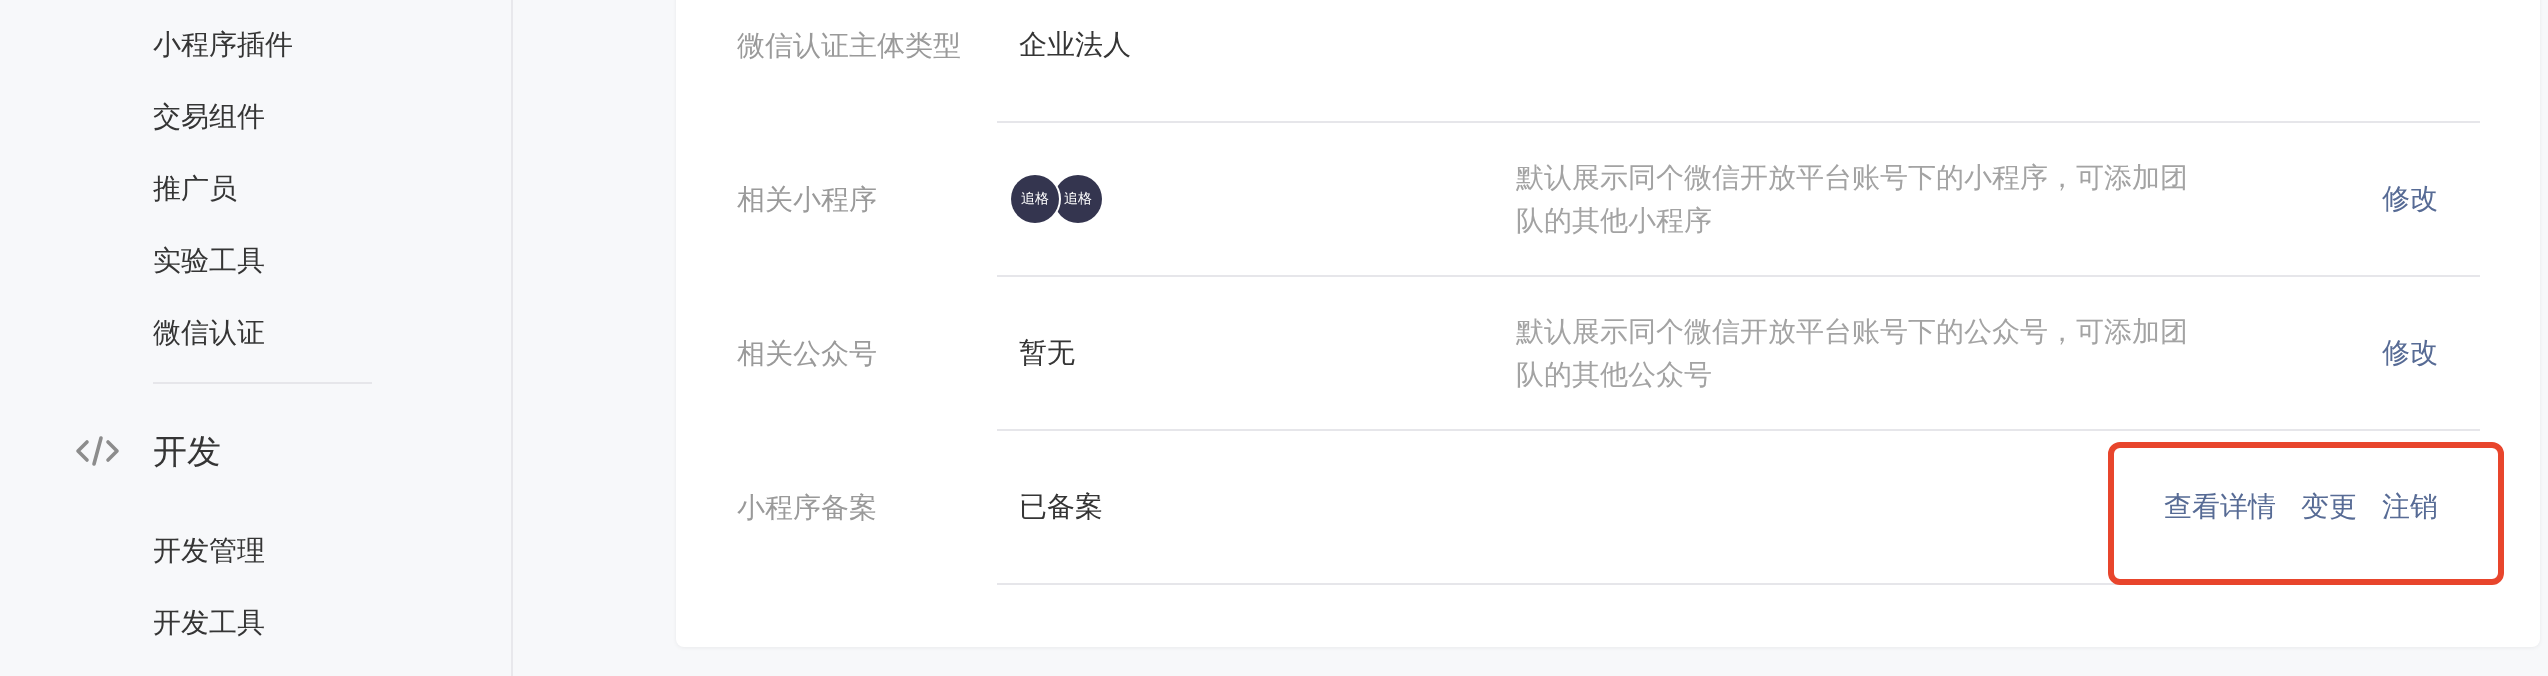 The image size is (2548, 676). I want to click on field-label: 相关小程序, so click(807, 200).